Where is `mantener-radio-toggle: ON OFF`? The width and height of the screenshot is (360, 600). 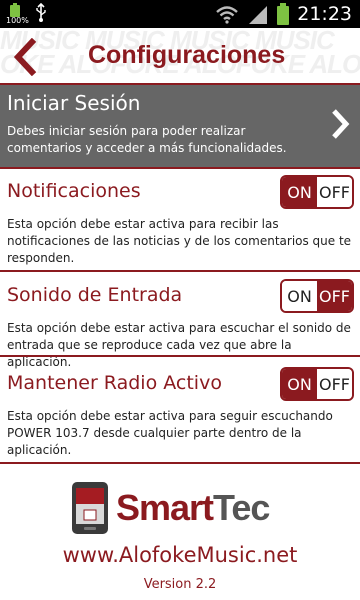 mantener-radio-toggle: ON OFF is located at coordinates (317, 384).